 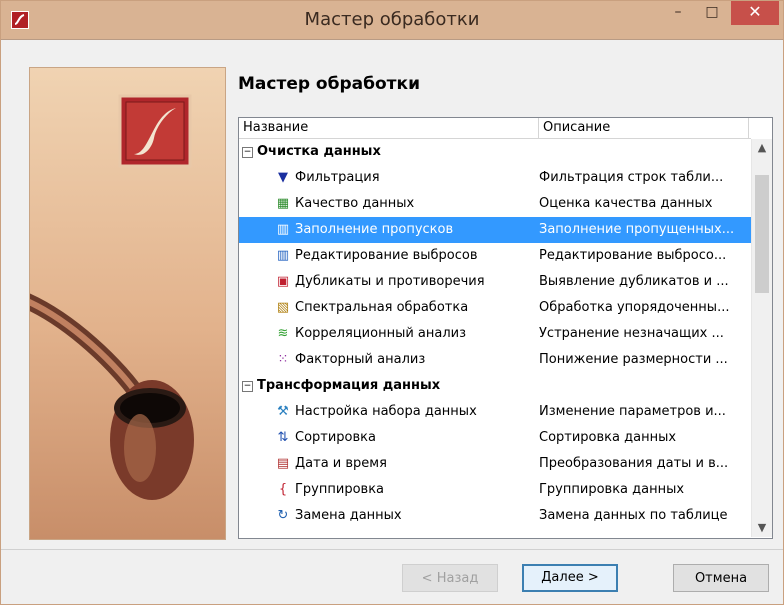 What do you see at coordinates (386, 411) in the screenshot?
I see `item-name: Настройка набора данных` at bounding box center [386, 411].